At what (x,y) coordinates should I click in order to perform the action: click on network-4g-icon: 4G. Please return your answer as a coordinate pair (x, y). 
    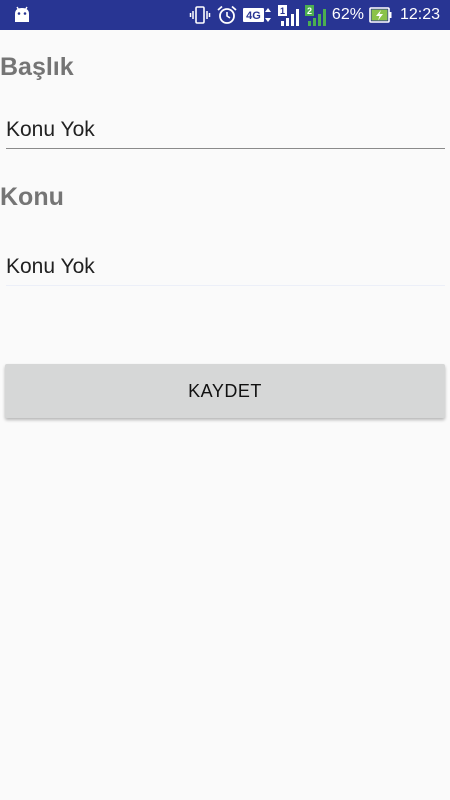
    Looking at the image, I should click on (257, 15).